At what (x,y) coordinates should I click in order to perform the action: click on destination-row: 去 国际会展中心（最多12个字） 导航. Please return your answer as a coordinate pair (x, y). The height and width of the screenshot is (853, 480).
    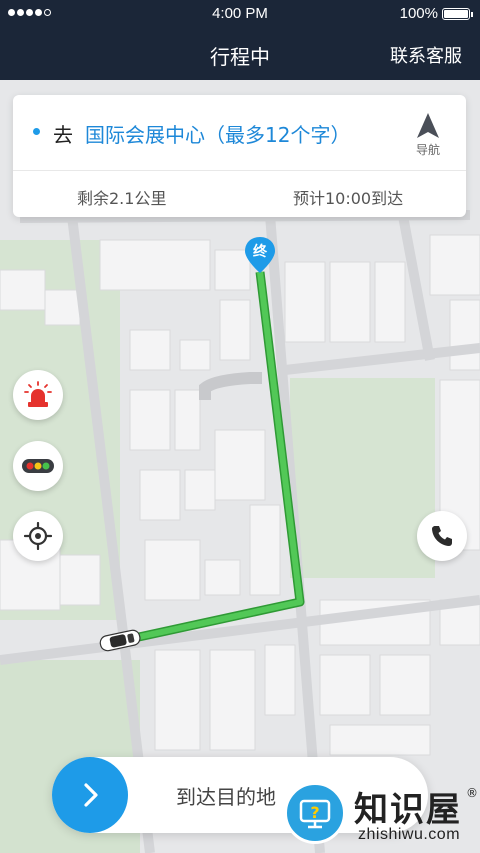
    Looking at the image, I should click on (239, 133).